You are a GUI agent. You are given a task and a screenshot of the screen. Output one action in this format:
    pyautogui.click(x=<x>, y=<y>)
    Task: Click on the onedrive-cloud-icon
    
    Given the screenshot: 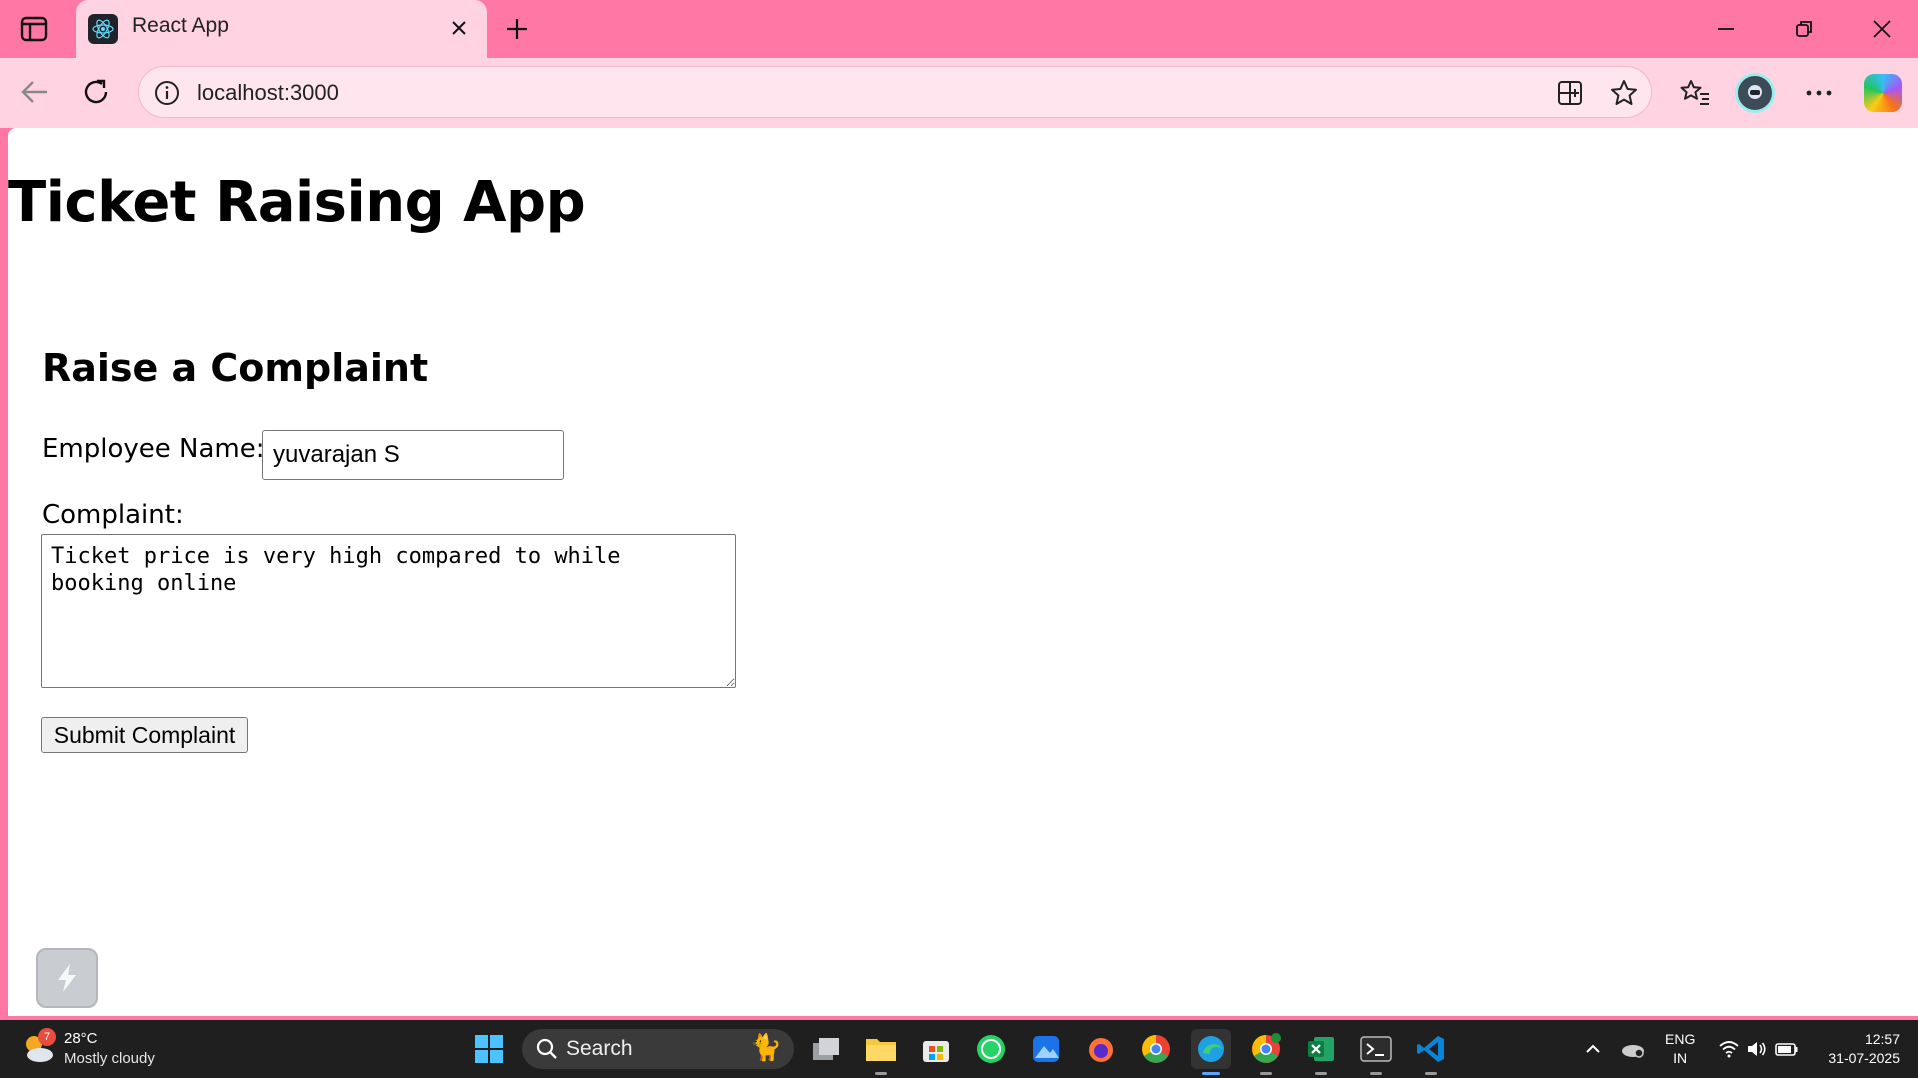 What is the action you would take?
    pyautogui.click(x=1633, y=1049)
    